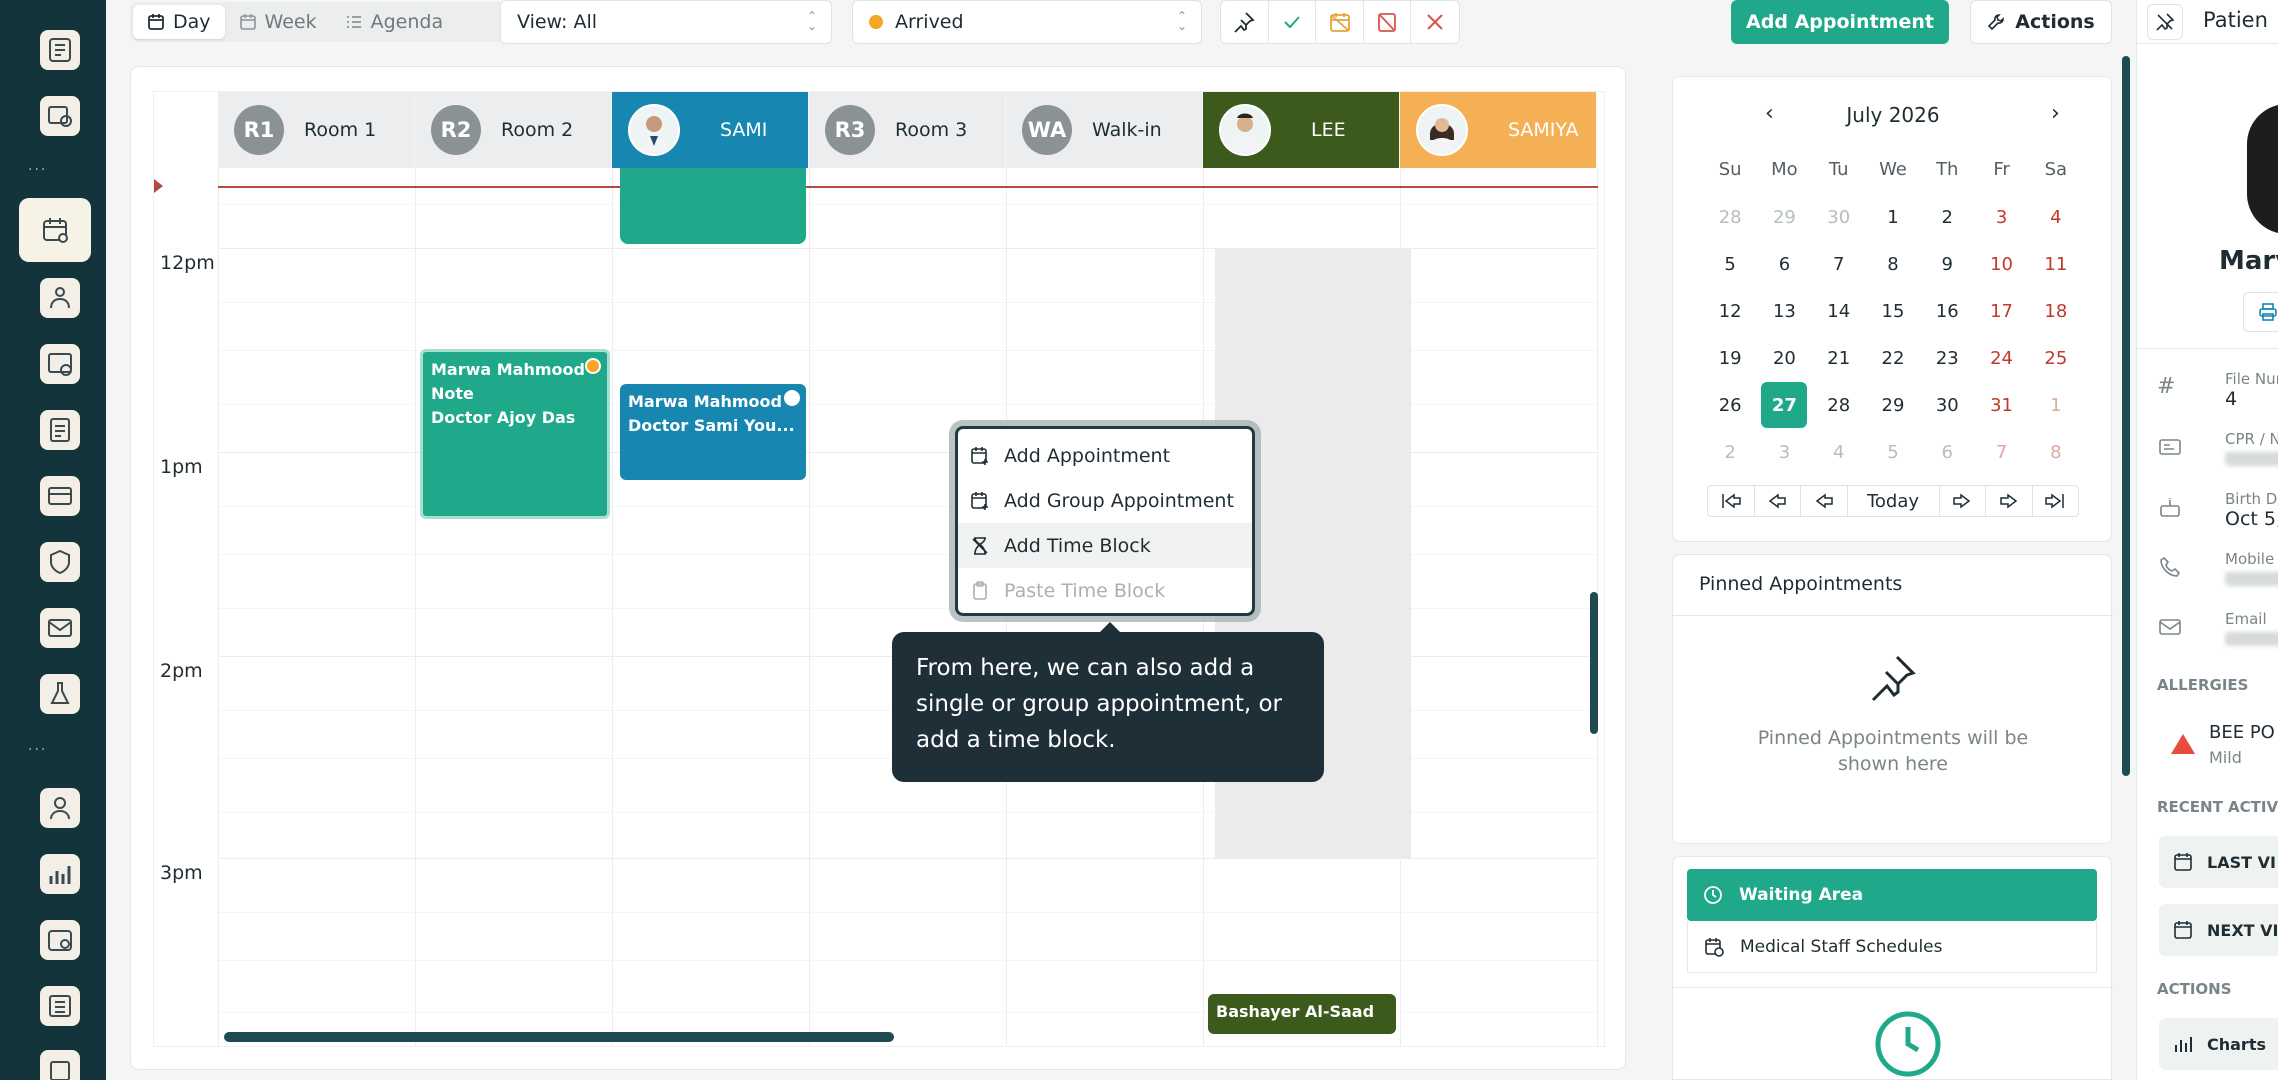  Describe the element at coordinates (710, 130) in the screenshot. I see `column-doctor-sami: SAMI` at that location.